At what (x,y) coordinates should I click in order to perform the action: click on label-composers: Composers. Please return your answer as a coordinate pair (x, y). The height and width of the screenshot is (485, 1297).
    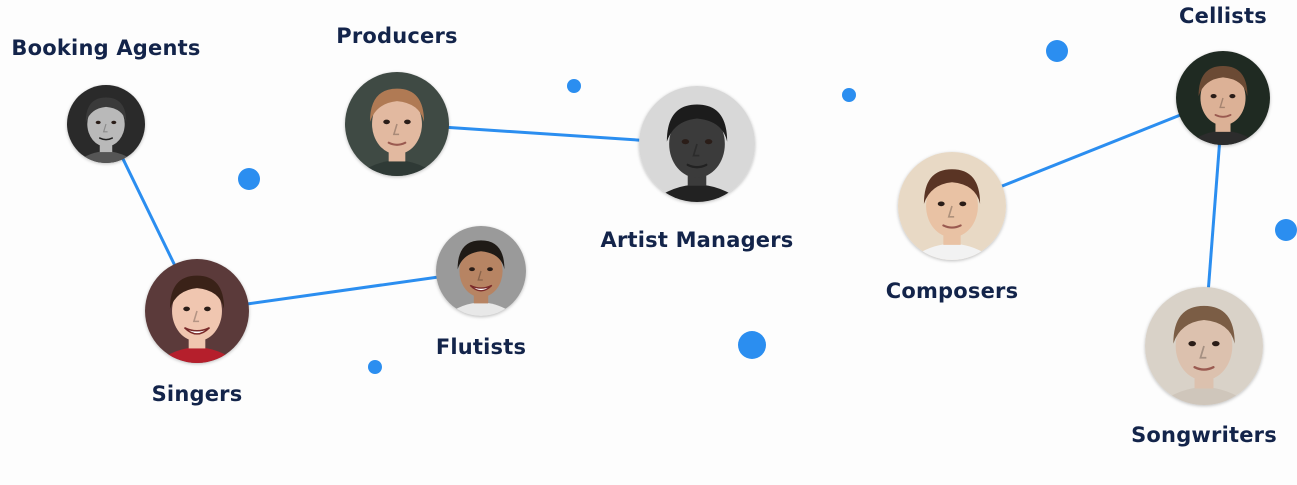
    Looking at the image, I should click on (952, 291).